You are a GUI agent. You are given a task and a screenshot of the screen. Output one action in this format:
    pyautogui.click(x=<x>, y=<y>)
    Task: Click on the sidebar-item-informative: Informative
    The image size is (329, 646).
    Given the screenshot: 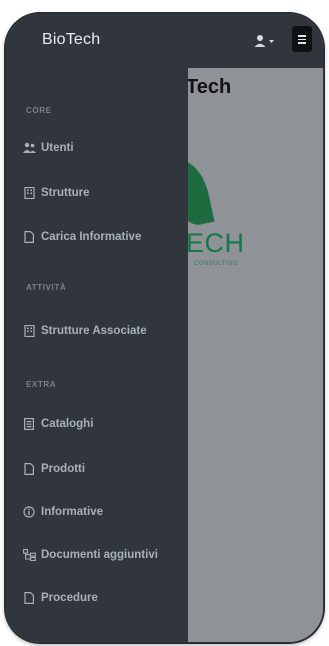 What is the action you would take?
    pyautogui.click(x=62, y=512)
    